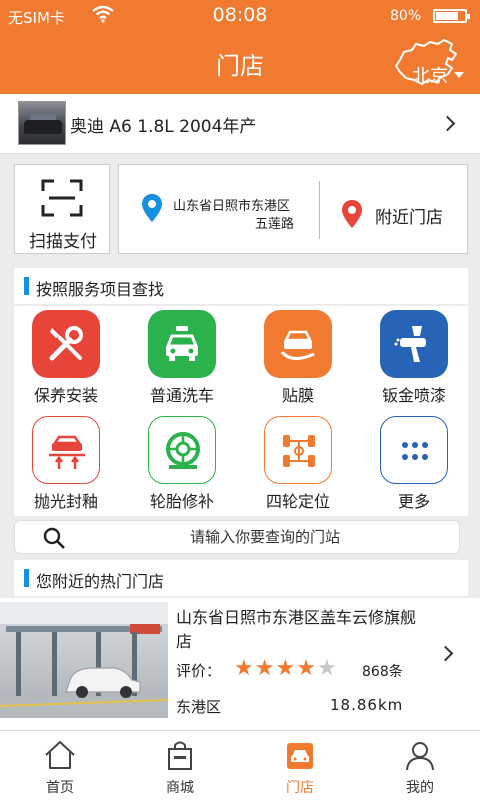  Describe the element at coordinates (382, 672) in the screenshot. I see `review-count: 868条` at that location.